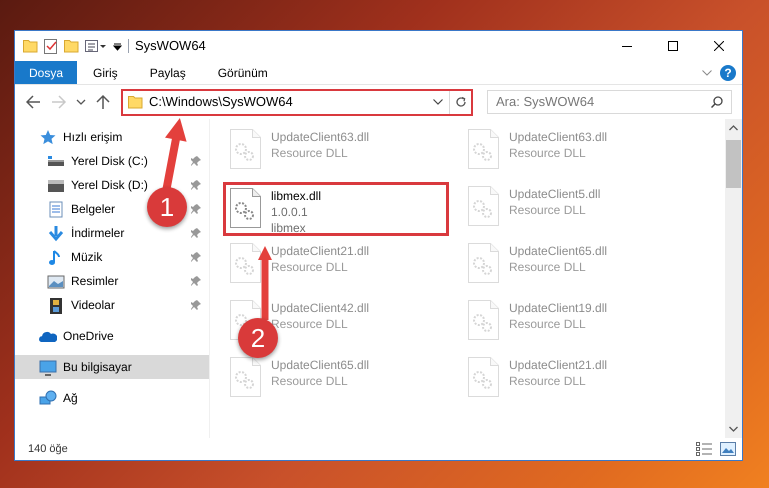 The height and width of the screenshot is (488, 769). Describe the element at coordinates (438, 102) in the screenshot. I see `chevron-down-icon` at that location.